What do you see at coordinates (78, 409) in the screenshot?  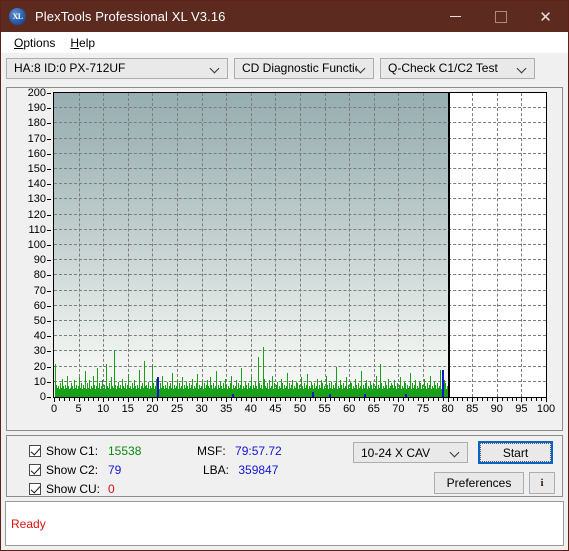 I see `x-tick-label: 5` at bounding box center [78, 409].